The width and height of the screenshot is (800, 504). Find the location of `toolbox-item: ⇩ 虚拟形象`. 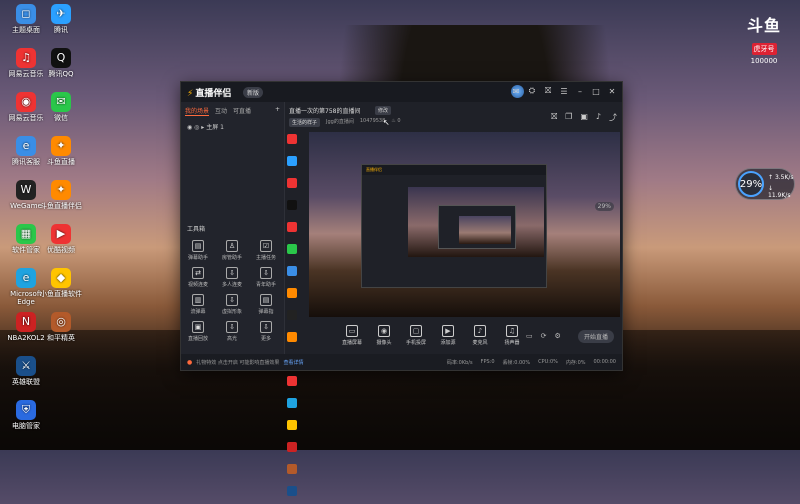

toolbox-item: ⇩ 虚拟形象 is located at coordinates (232, 304).